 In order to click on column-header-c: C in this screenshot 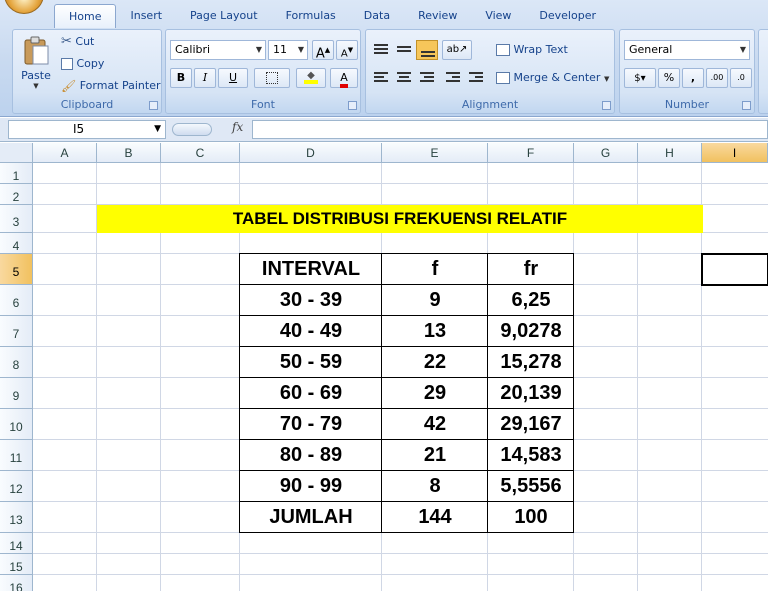, I will do `click(200, 153)`.